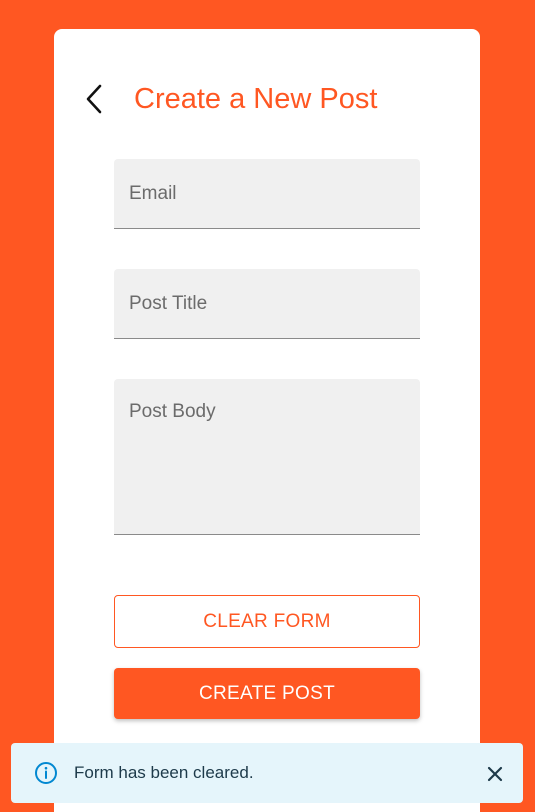 The image size is (535, 812). I want to click on info-circle-icon, so click(46, 773).